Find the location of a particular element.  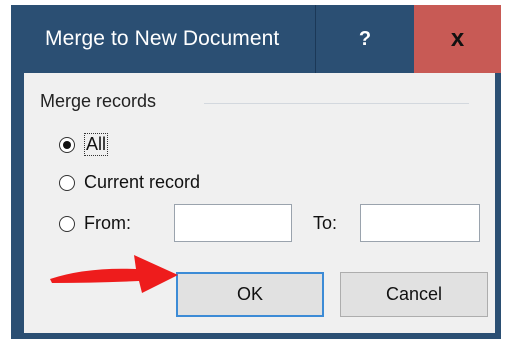

red-arrow-icon is located at coordinates (114, 274).